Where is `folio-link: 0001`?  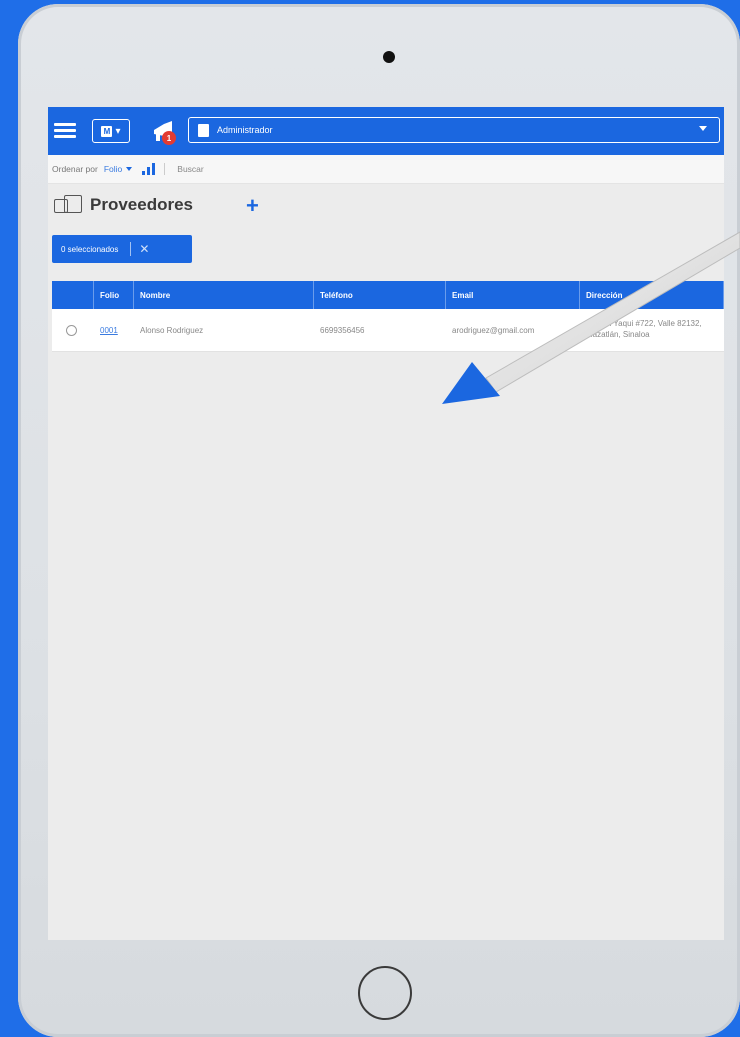 folio-link: 0001 is located at coordinates (109, 330).